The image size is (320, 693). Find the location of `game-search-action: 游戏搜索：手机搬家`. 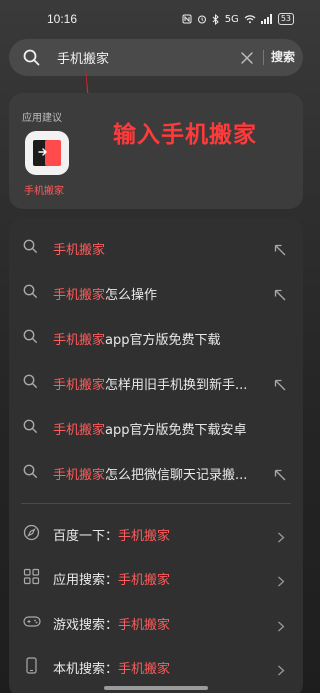

game-search-action: 游戏搜索：手机搬家 is located at coordinates (156, 622).